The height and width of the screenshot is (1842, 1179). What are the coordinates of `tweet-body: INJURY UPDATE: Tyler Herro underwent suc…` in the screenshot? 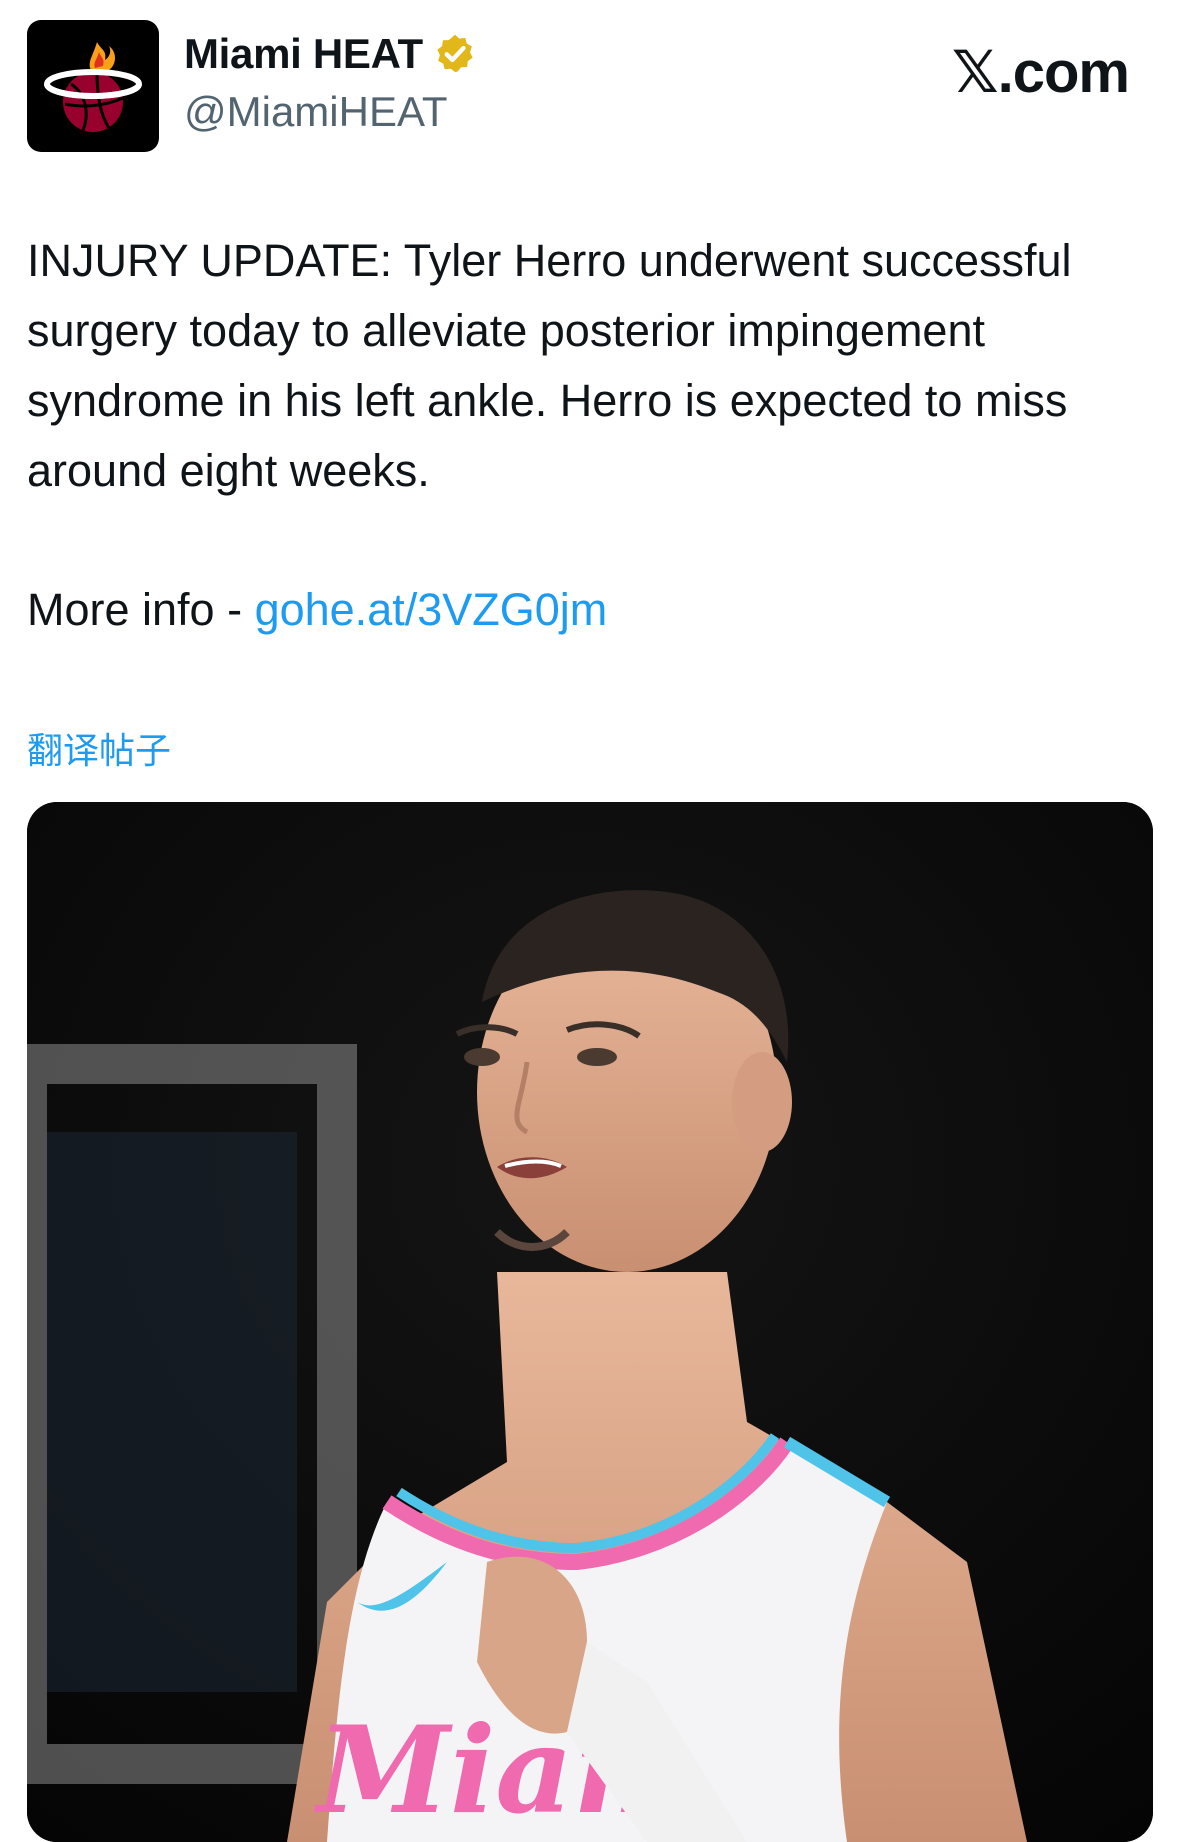 It's located at (556, 365).